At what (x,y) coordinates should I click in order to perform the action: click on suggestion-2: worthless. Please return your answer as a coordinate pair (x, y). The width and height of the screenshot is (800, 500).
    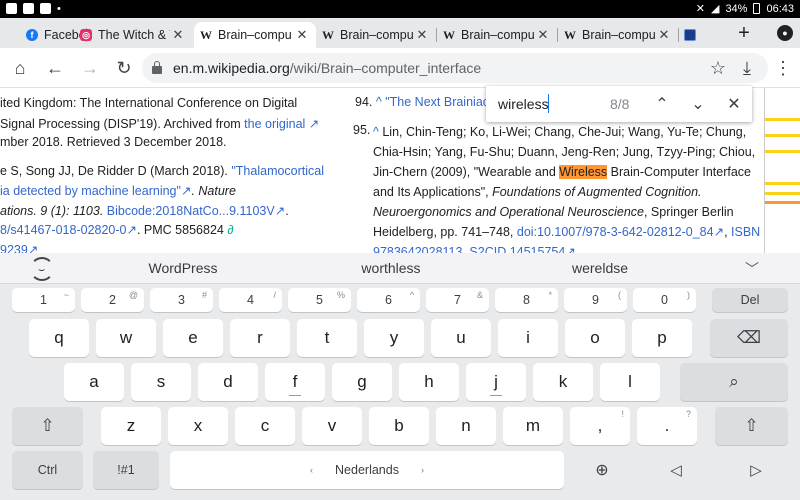
    Looking at the image, I should click on (391, 268).